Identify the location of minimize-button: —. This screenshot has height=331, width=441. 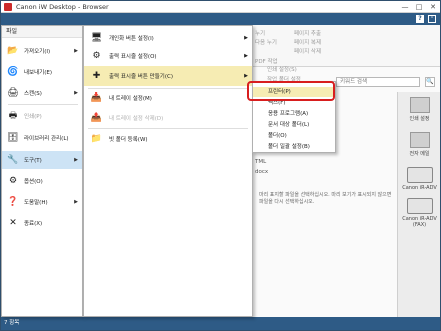
(405, 7).